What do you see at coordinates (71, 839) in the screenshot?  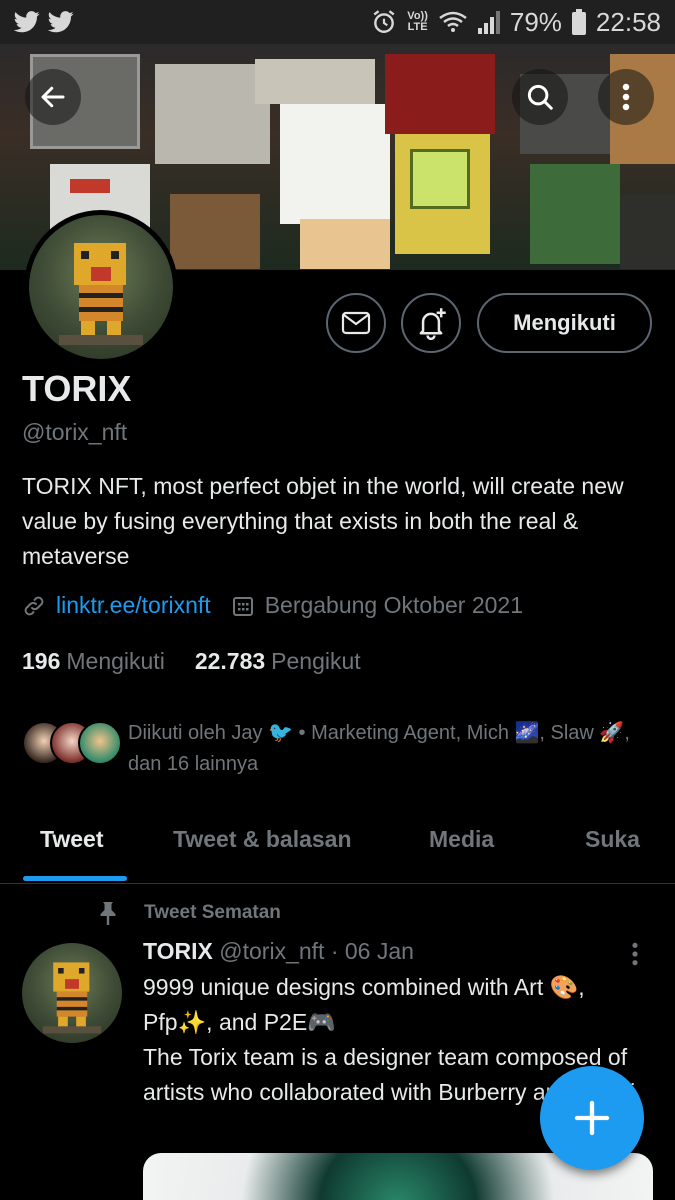 I see `tab-tweets: Tweet` at bounding box center [71, 839].